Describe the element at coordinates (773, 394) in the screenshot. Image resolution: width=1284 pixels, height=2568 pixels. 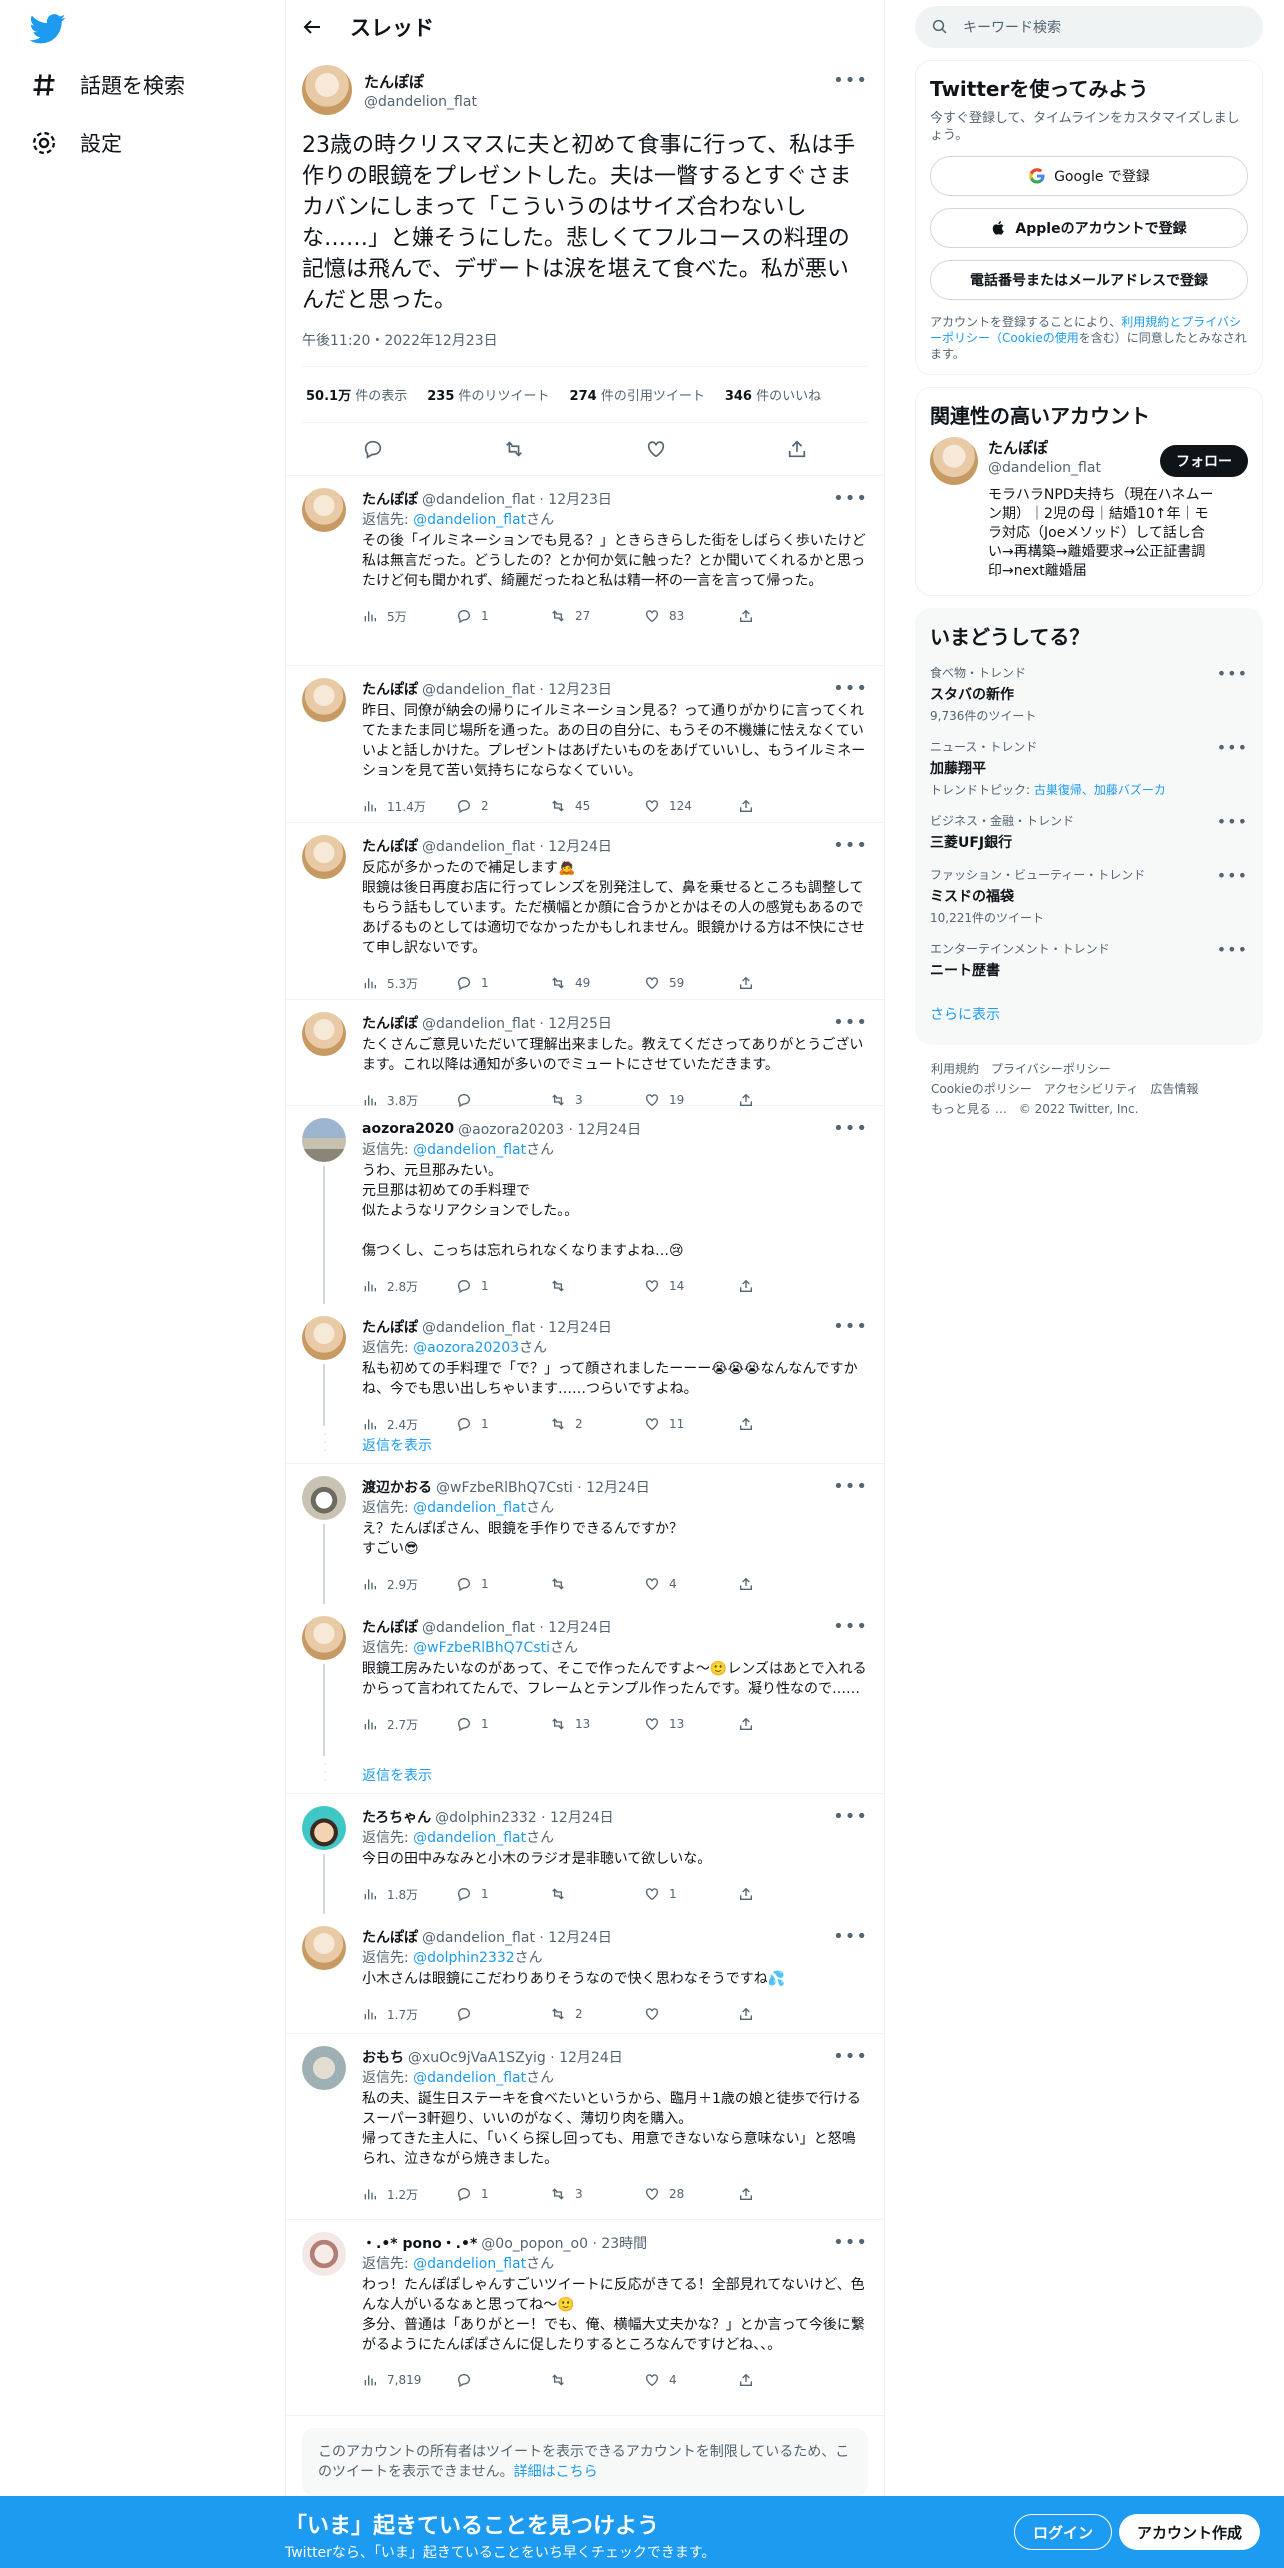
I see `stat-likes: 346 件のいいね` at that location.